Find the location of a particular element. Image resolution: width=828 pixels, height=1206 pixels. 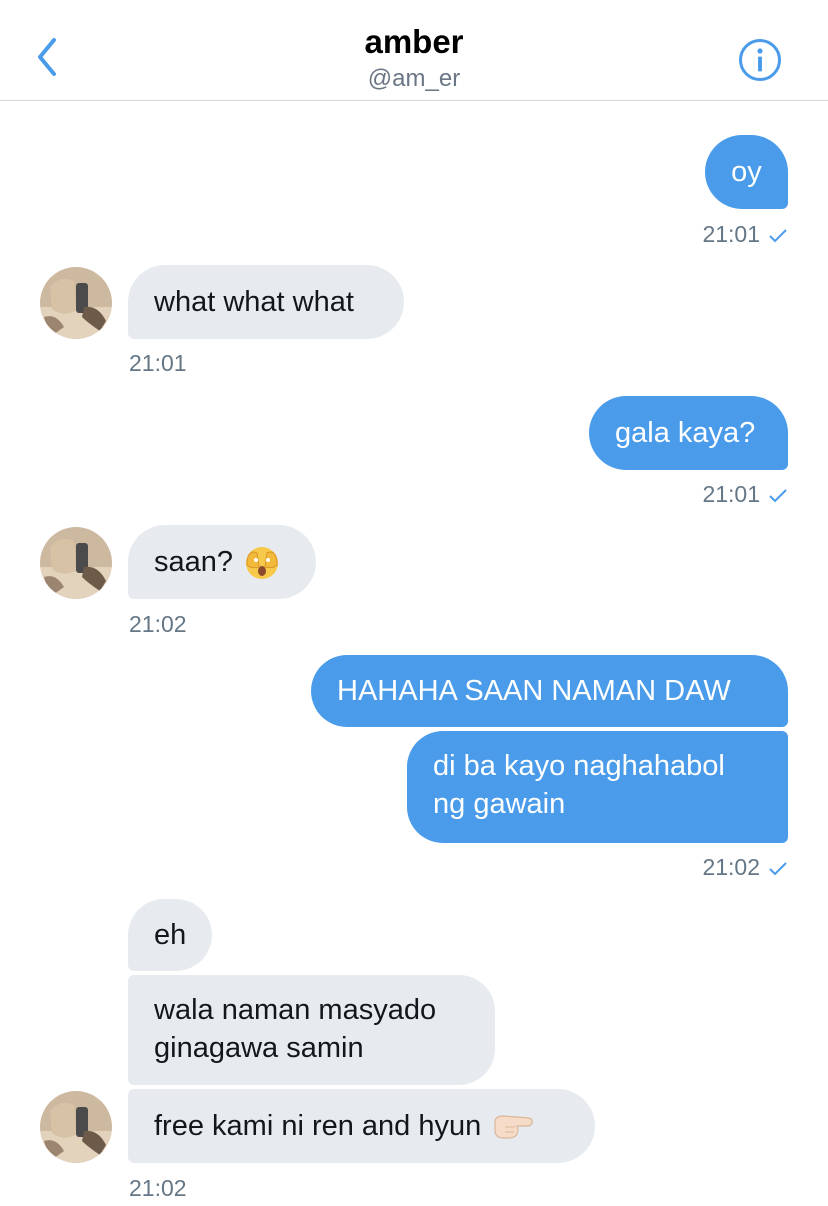

message-bubble-received: saan? is located at coordinates (222, 562).